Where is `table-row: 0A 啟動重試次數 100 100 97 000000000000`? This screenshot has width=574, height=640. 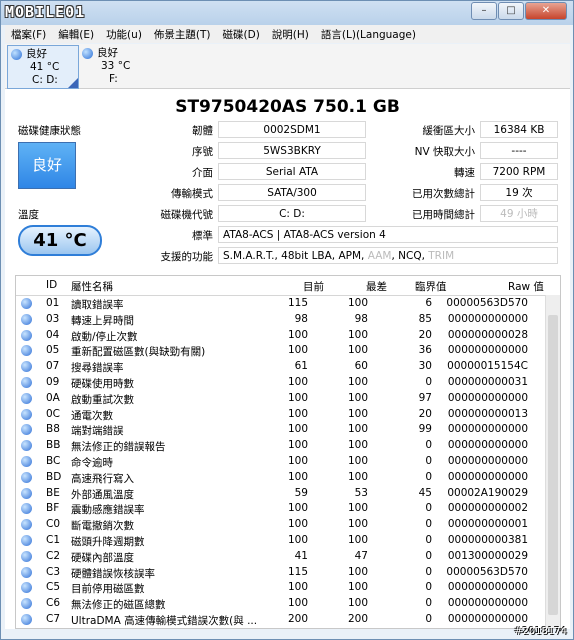 table-row: 0A 啟動重試次數 100 100 97 000000000000 is located at coordinates (281, 399).